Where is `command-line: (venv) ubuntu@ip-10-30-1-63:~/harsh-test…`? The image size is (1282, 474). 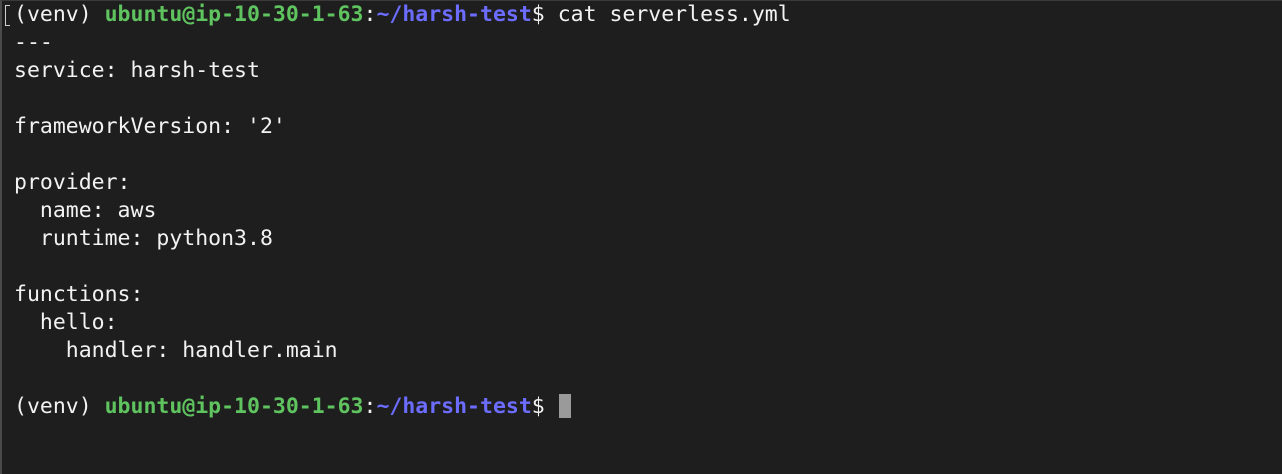
command-line: (venv) ubuntu@ip-10-30-1-63:~/harsh-test… is located at coordinates (648, 15).